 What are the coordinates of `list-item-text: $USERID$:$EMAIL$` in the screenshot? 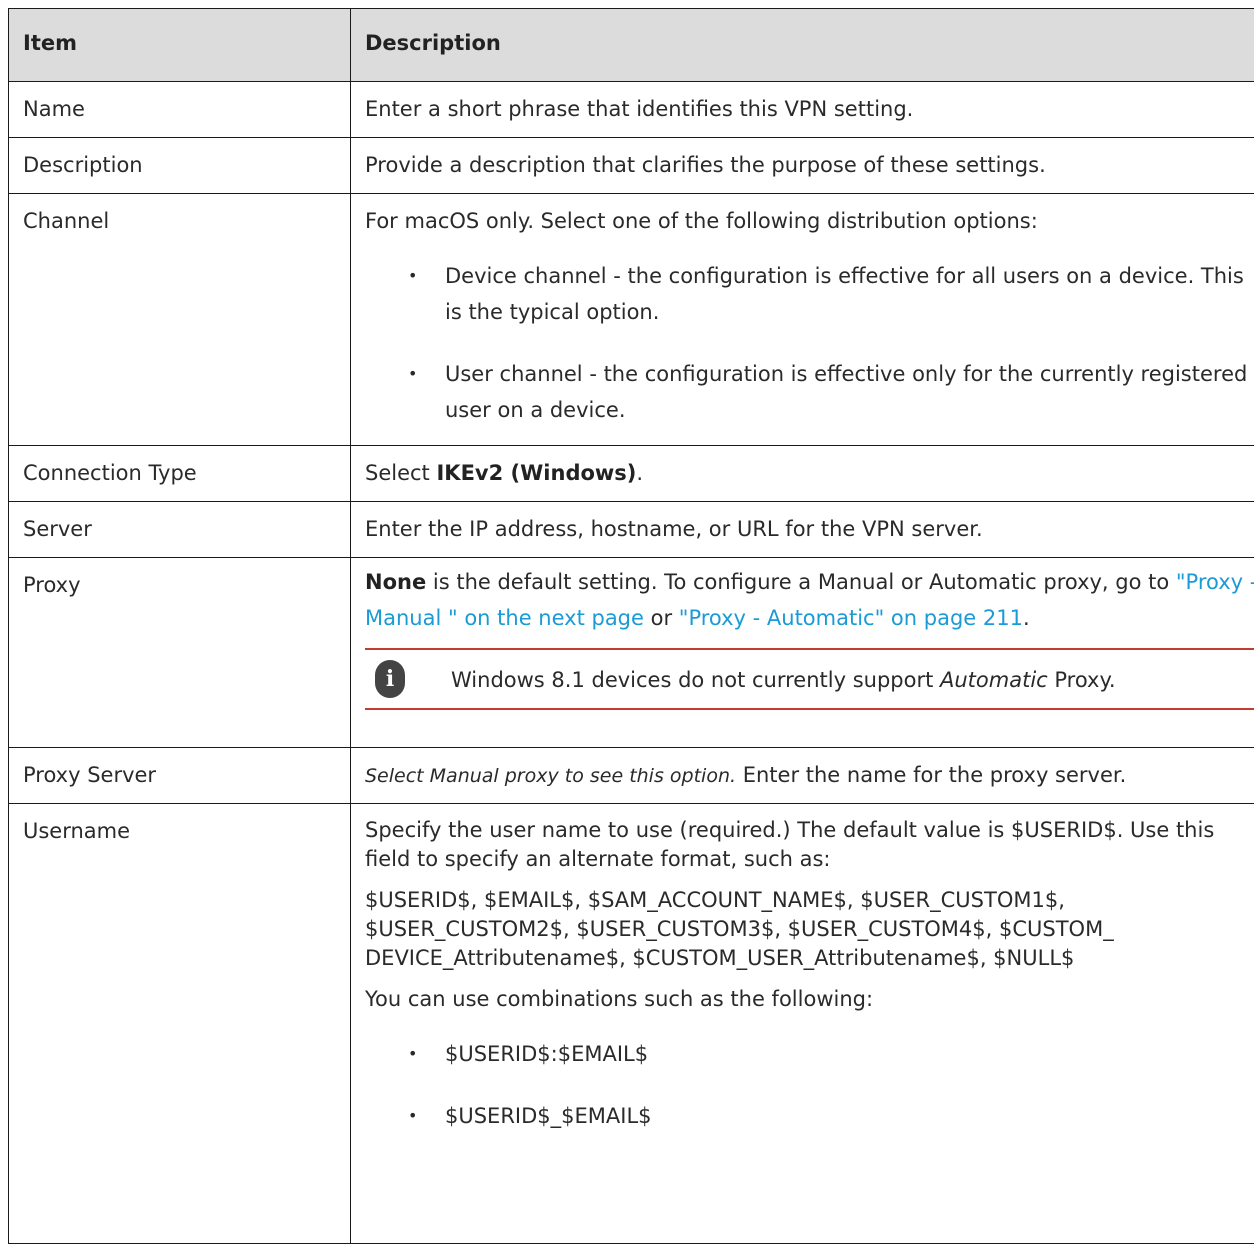 It's located at (546, 1054).